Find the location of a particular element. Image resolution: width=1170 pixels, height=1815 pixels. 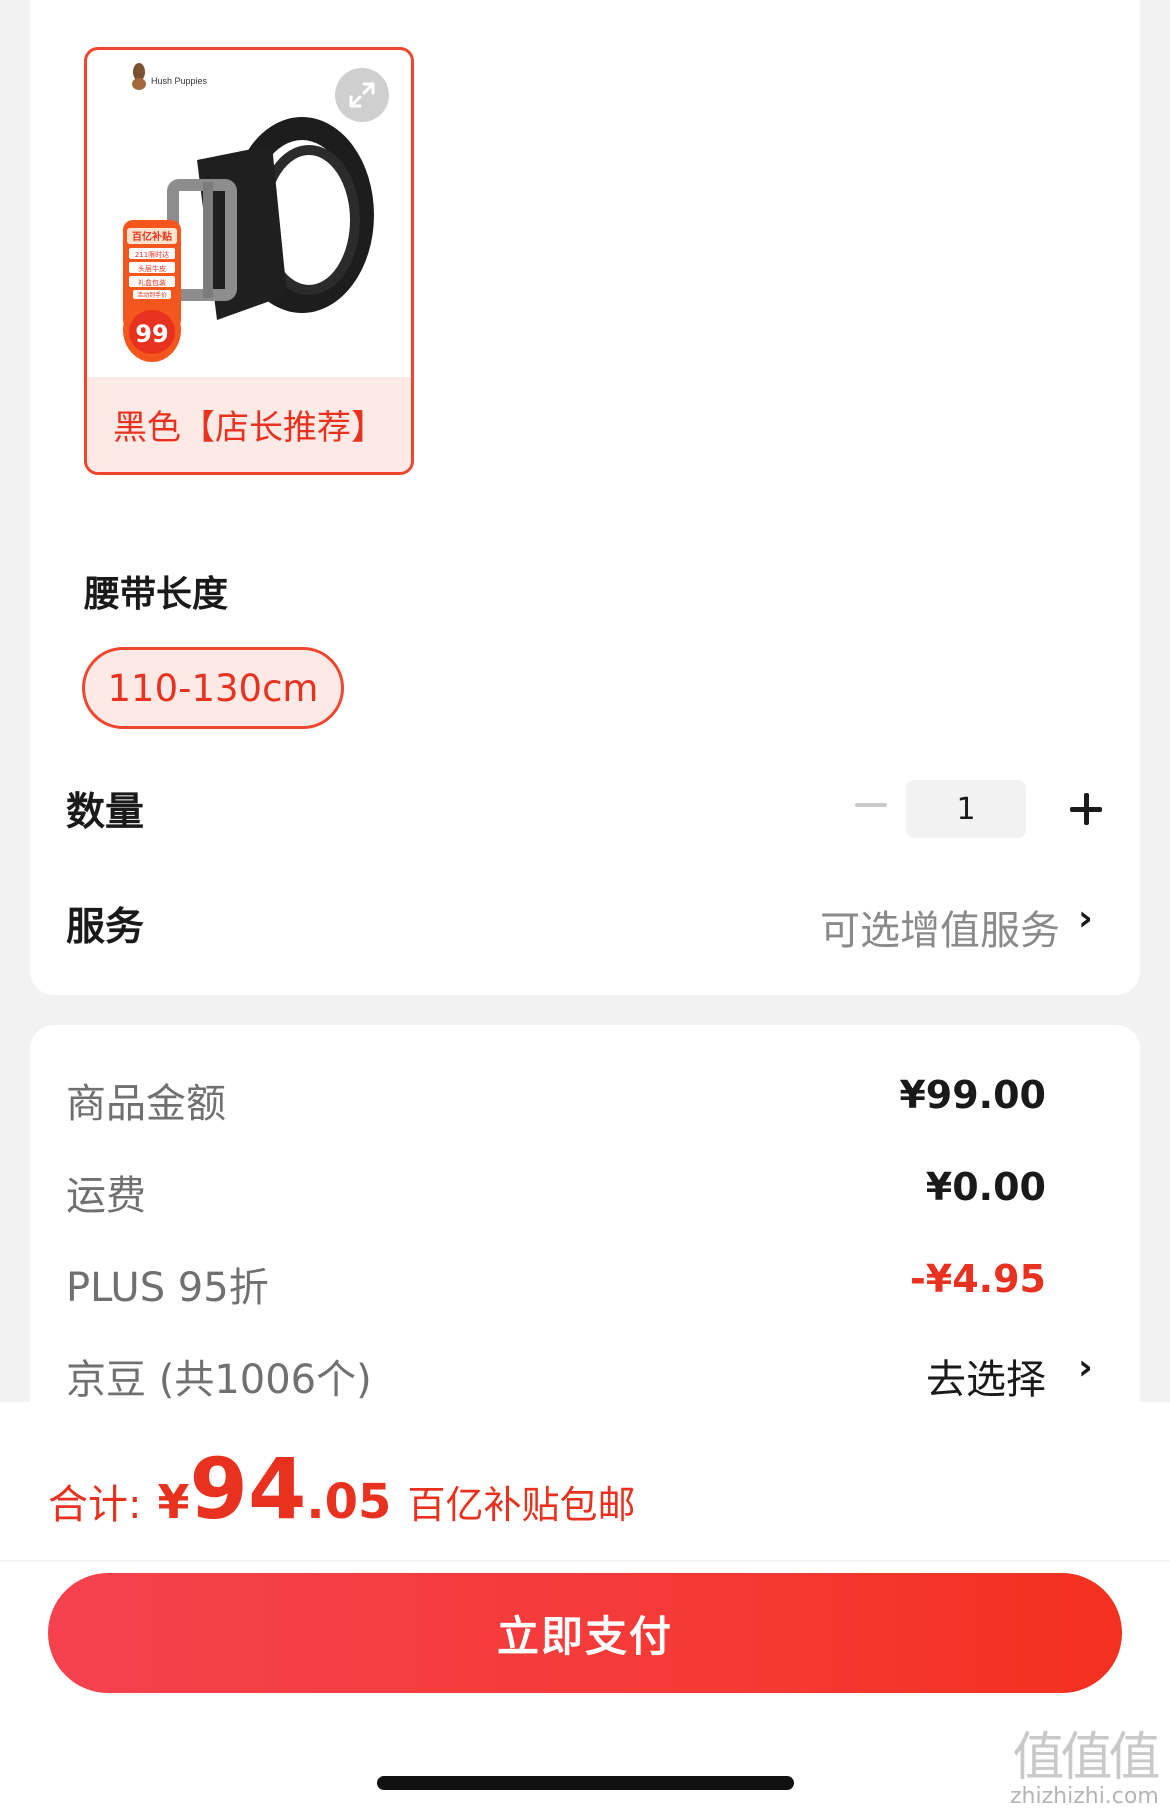

sku-color-label: 黑色【店长推荐】 is located at coordinates (249, 424).